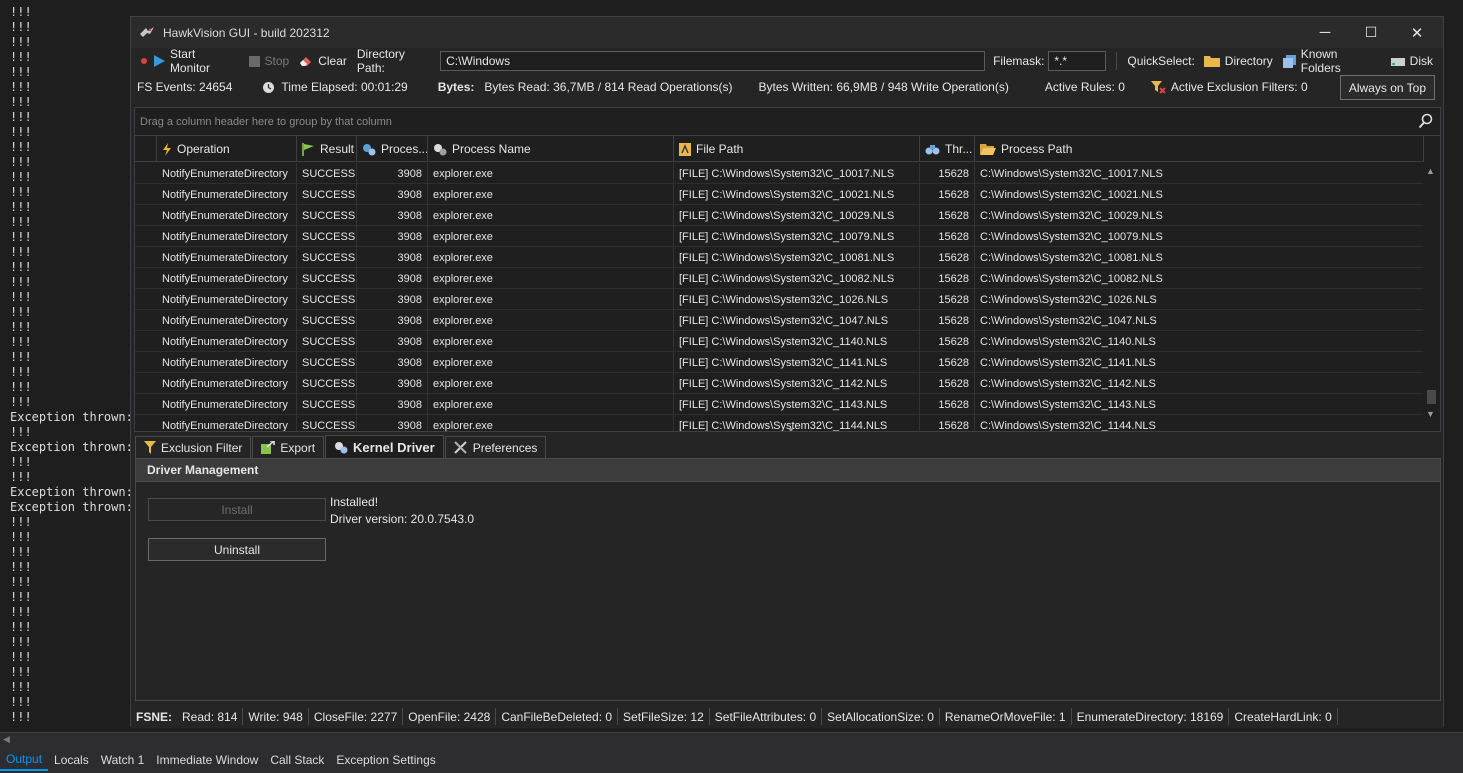 The image size is (1463, 773). What do you see at coordinates (71, 760) in the screenshot?
I see `tool-tab-locals: Locals` at bounding box center [71, 760].